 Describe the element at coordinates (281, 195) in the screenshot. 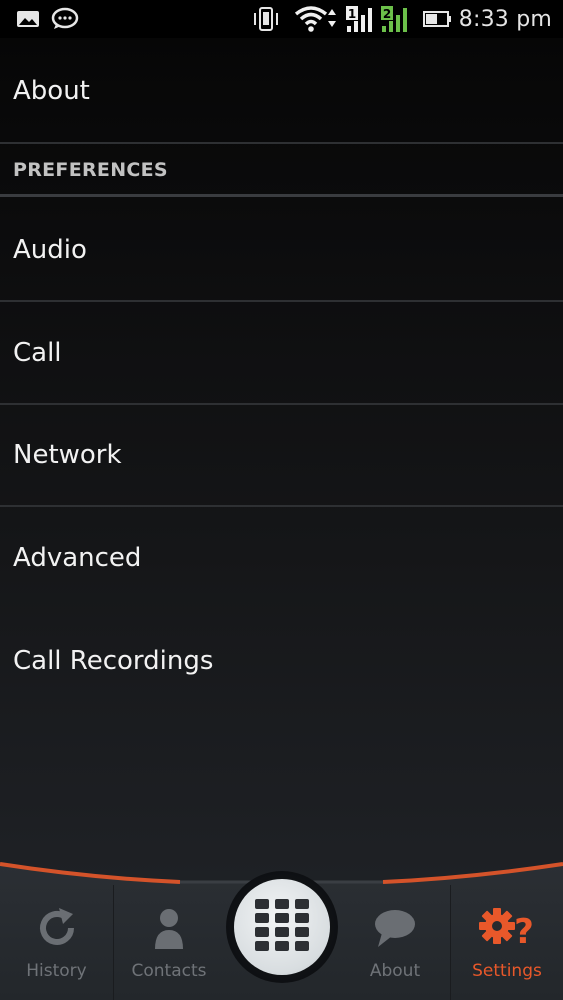

I see `divider` at that location.